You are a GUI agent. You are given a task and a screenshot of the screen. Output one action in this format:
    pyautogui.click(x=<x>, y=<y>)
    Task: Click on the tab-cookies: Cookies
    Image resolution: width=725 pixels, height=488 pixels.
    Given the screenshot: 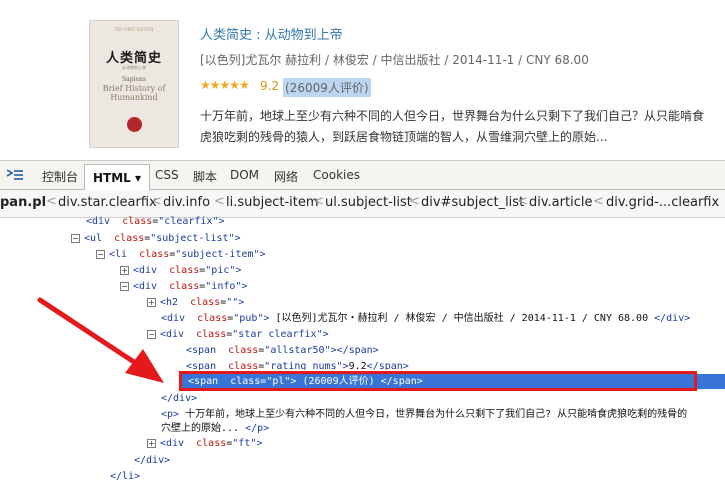 What is the action you would take?
    pyautogui.click(x=336, y=175)
    